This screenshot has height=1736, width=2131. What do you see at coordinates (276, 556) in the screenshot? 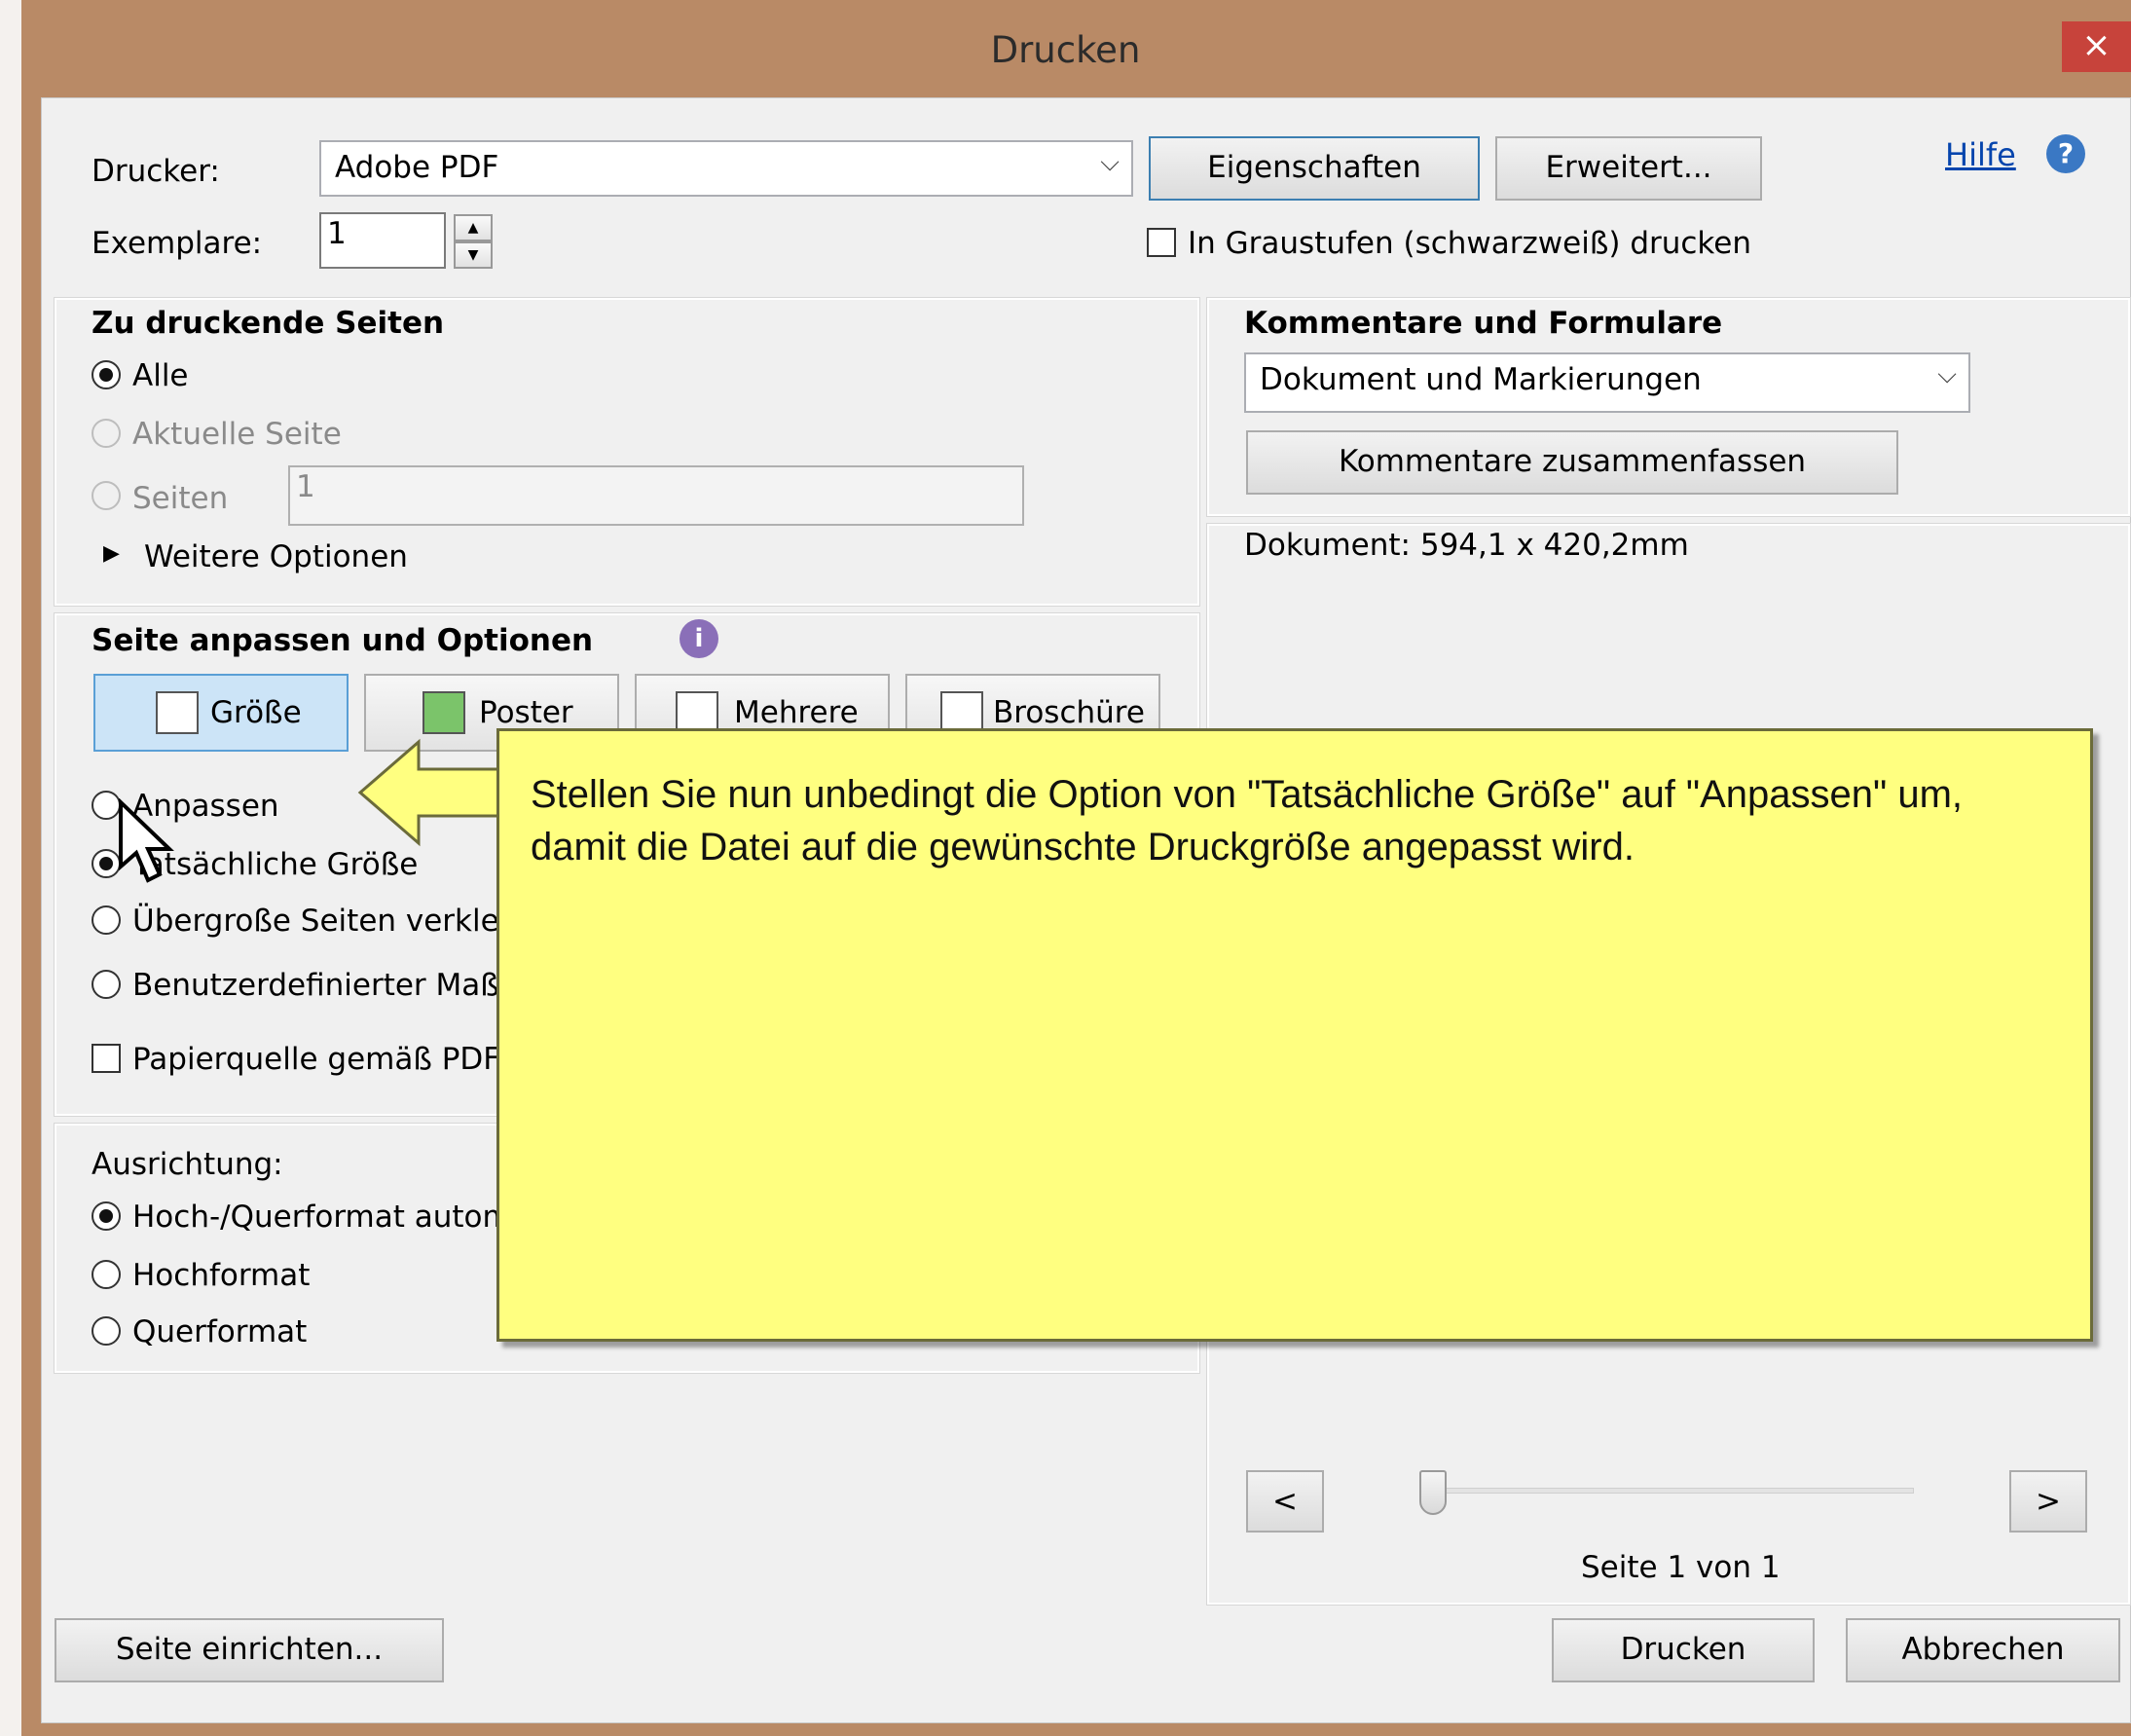
I see `more-options-link: Weitere Optionen` at bounding box center [276, 556].